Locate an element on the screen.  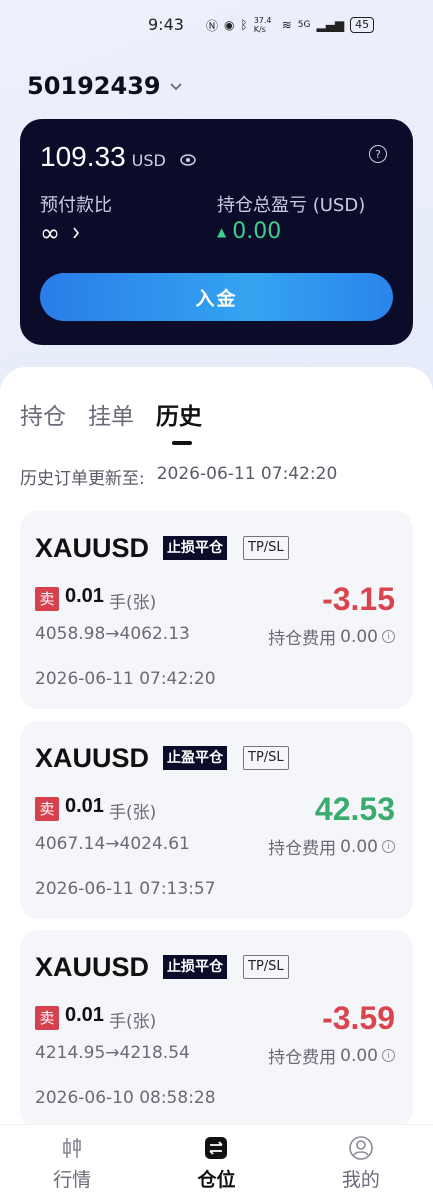
nav-market: 行情 is located at coordinates (72, 1162).